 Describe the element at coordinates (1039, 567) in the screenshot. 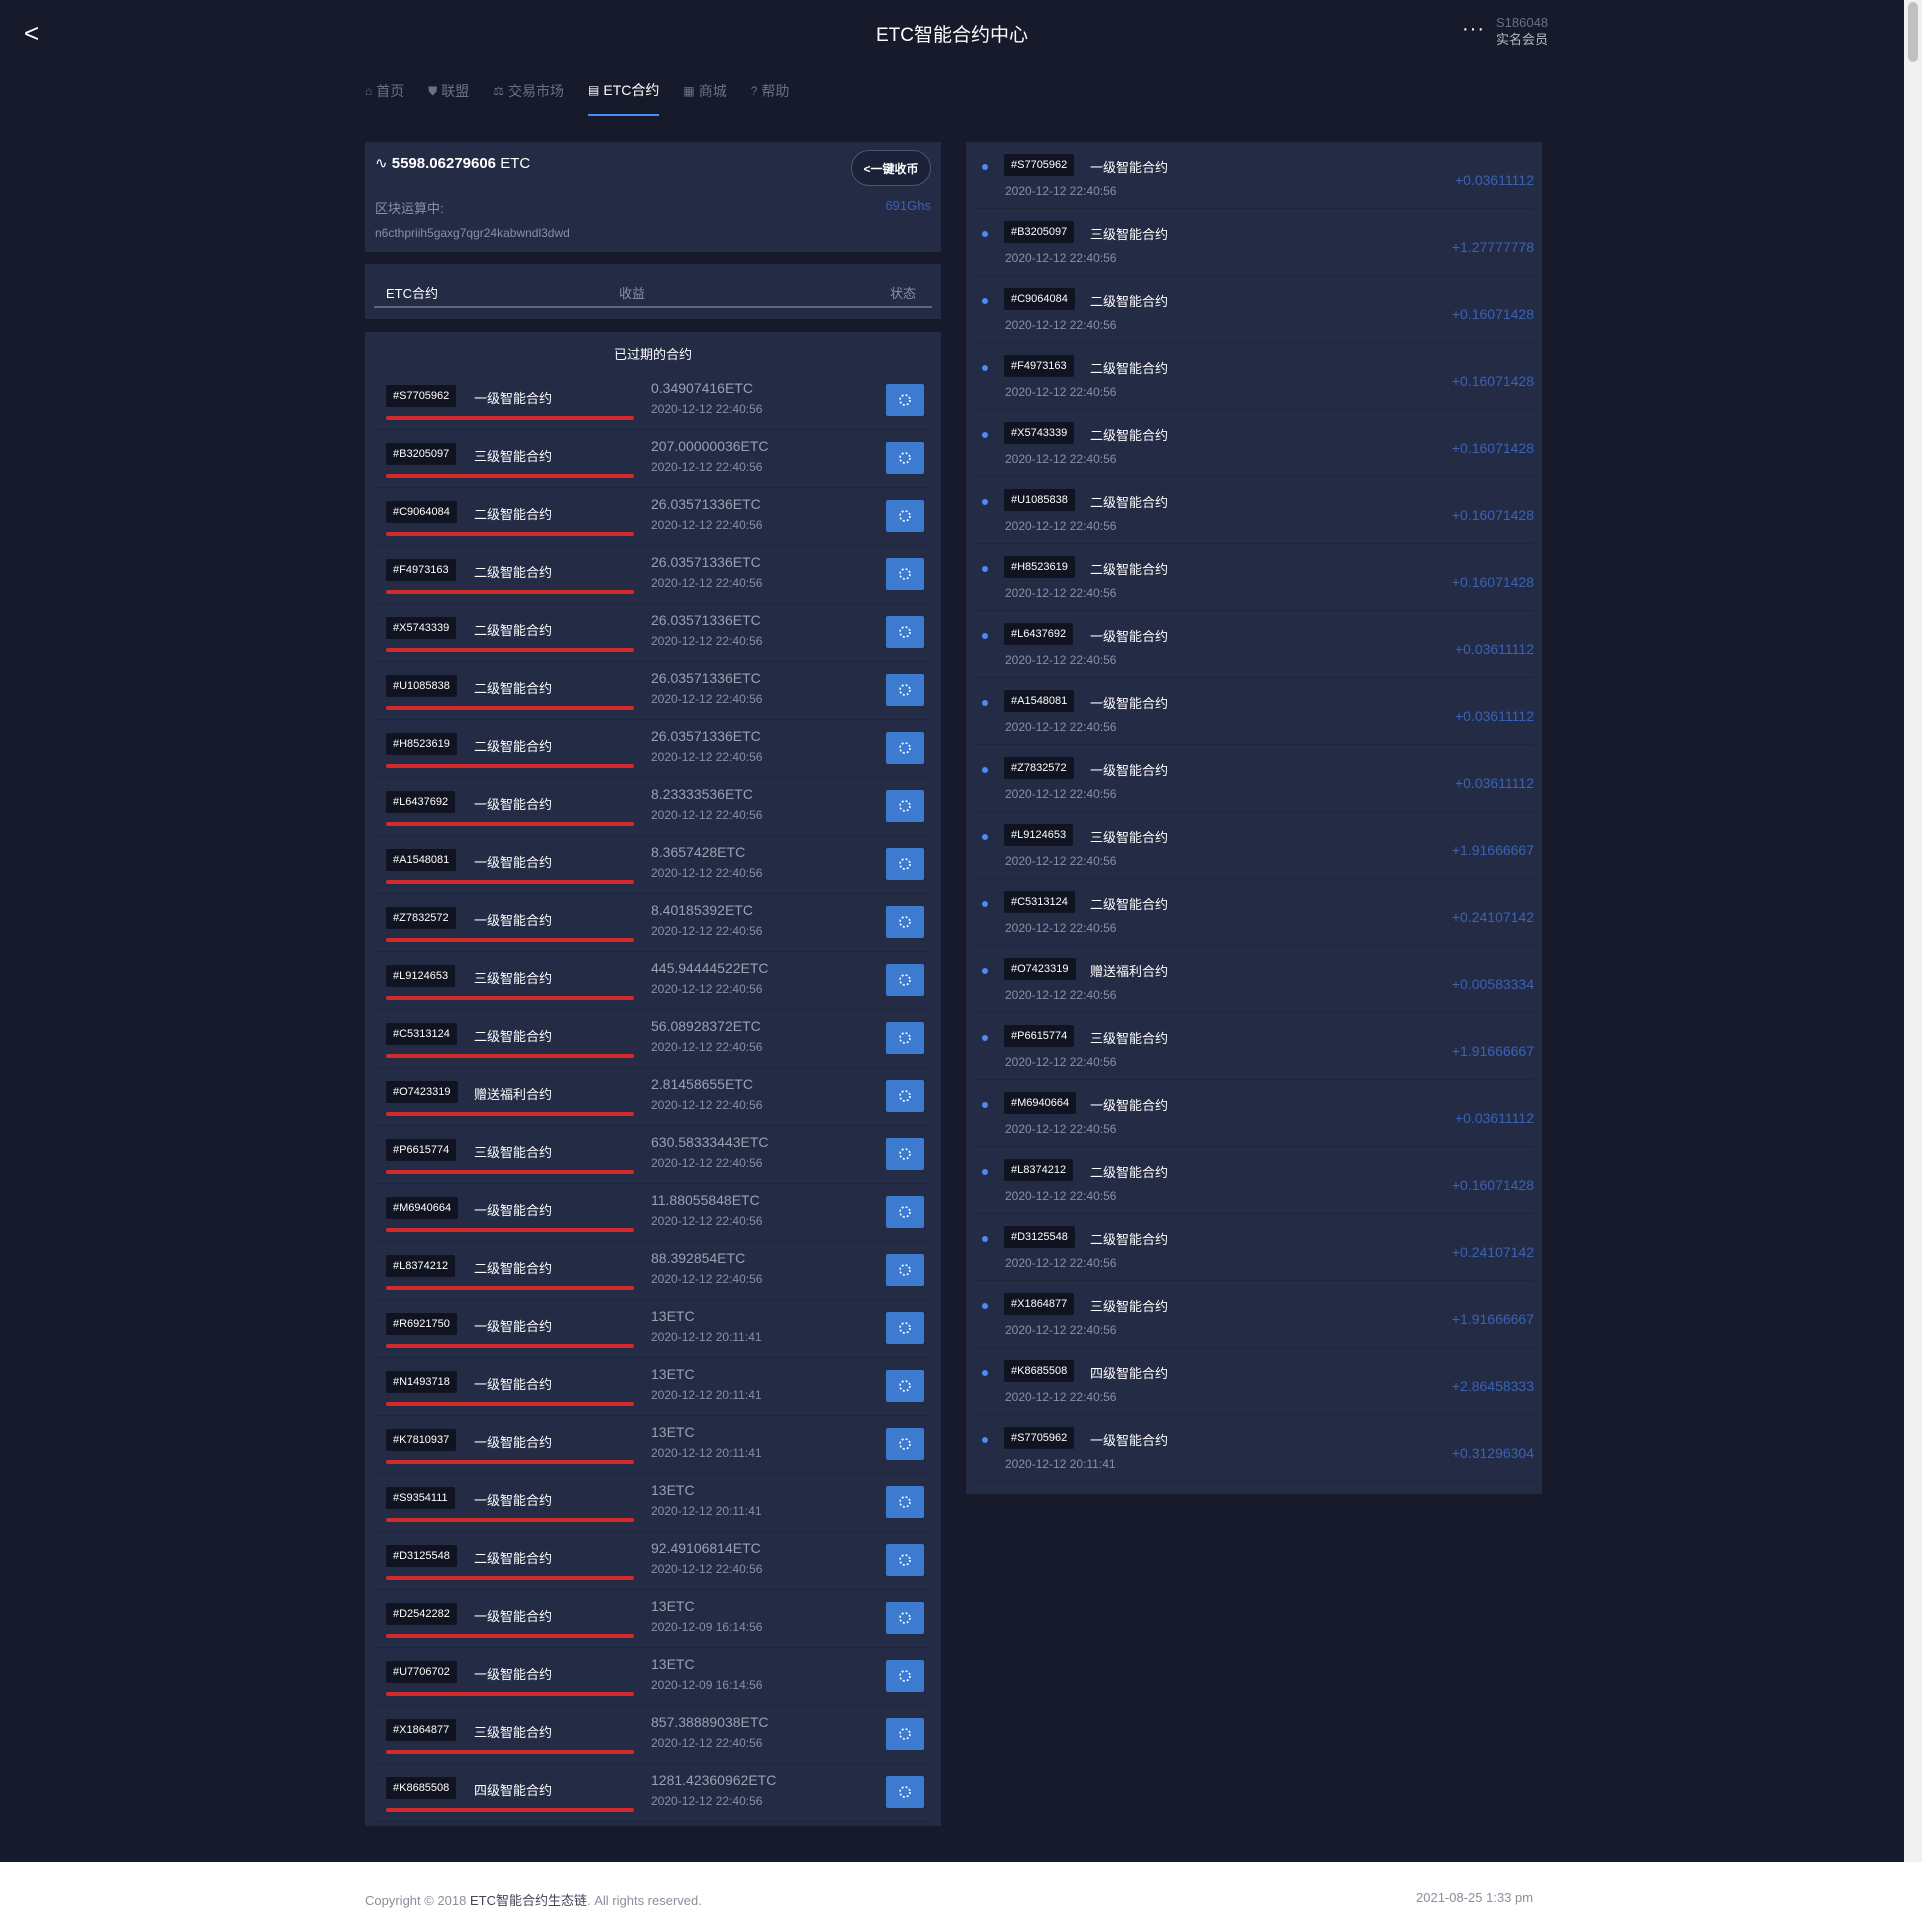

I see `contract-code: #H8523619` at that location.